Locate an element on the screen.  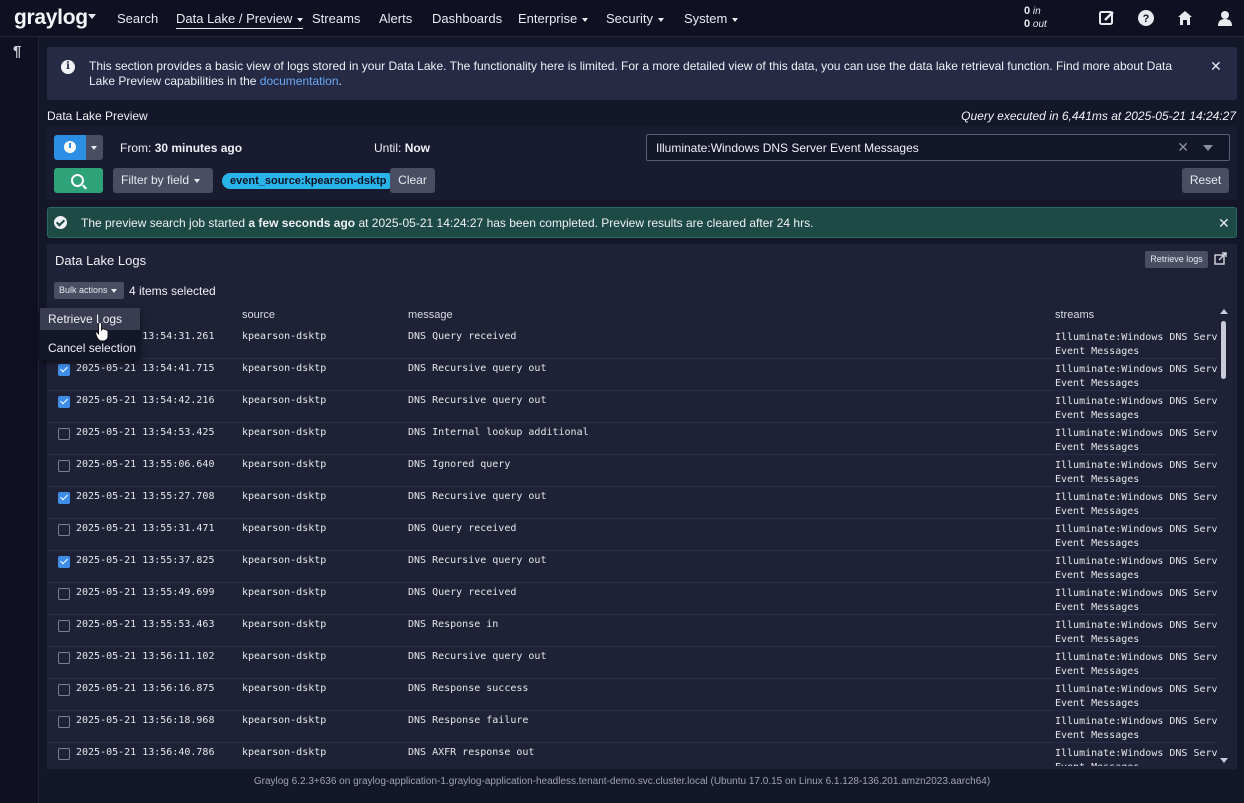
scrollbar-thumb is located at coordinates (1223, 350).